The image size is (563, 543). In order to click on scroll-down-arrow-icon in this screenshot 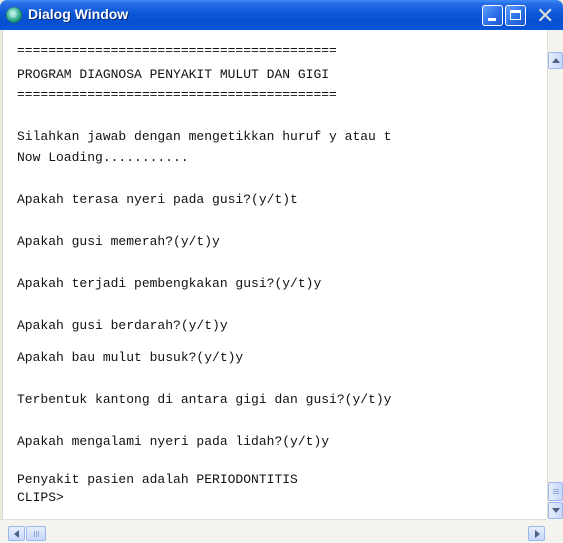, I will do `click(556, 510)`.